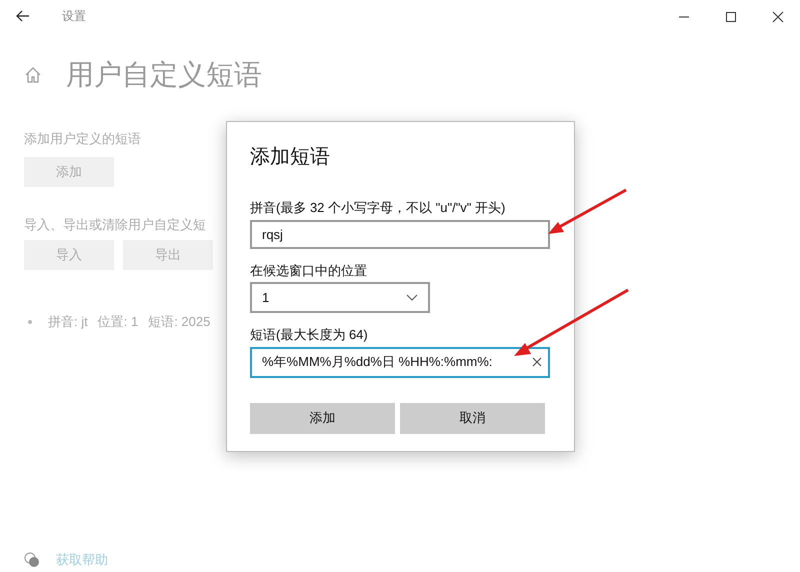 The image size is (800, 572). I want to click on dialog-title: 添加短语, so click(290, 157).